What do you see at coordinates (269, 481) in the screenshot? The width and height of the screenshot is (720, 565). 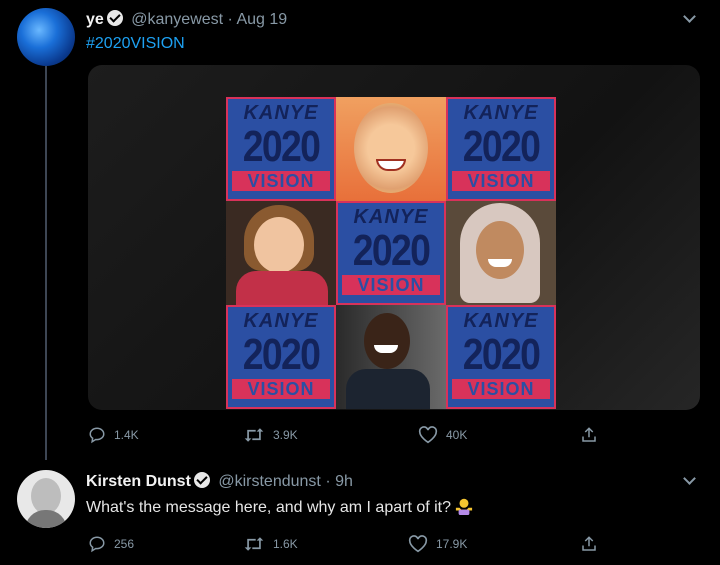 I see `handle: @kirstendunst` at bounding box center [269, 481].